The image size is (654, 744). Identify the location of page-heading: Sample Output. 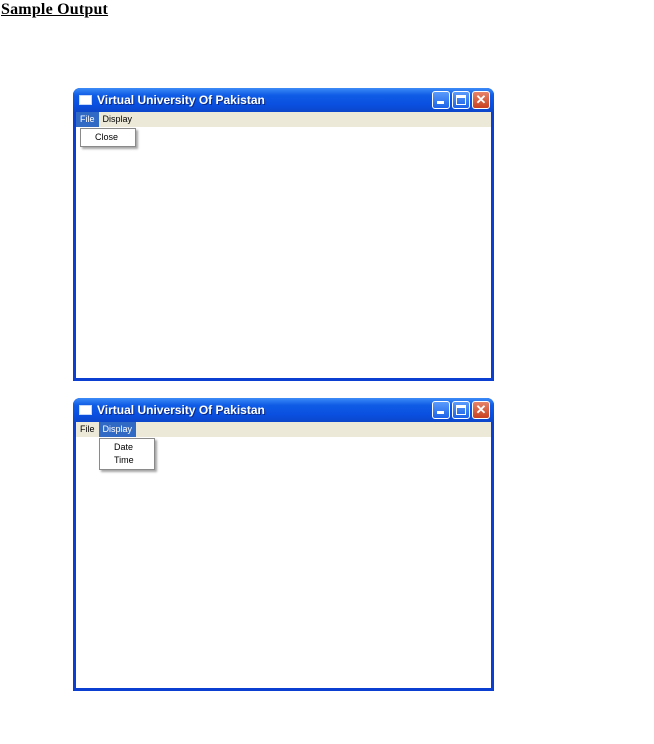
(55, 9).